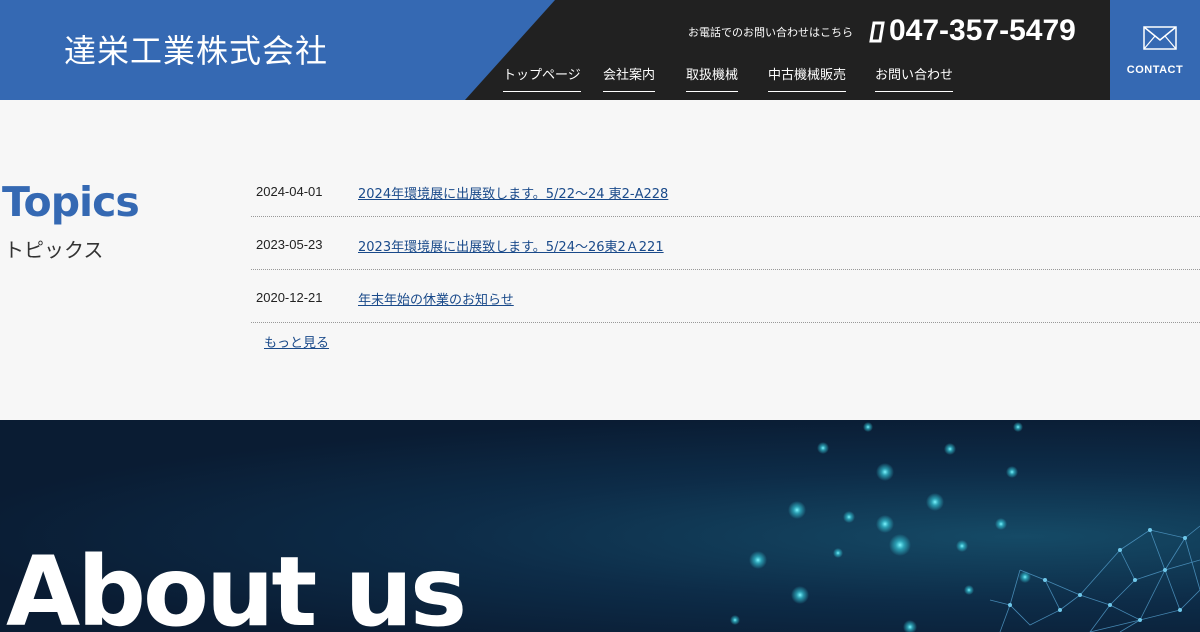 The width and height of the screenshot is (1200, 632). What do you see at coordinates (1155, 70) in the screenshot?
I see `contact-label: CONTACT` at bounding box center [1155, 70].